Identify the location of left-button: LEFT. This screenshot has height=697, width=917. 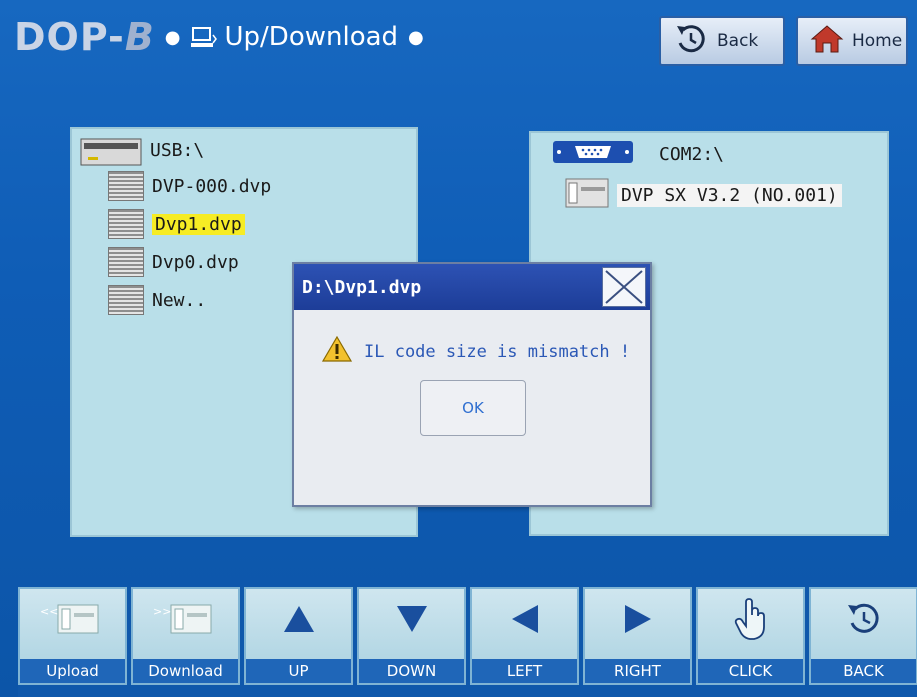
(524, 636).